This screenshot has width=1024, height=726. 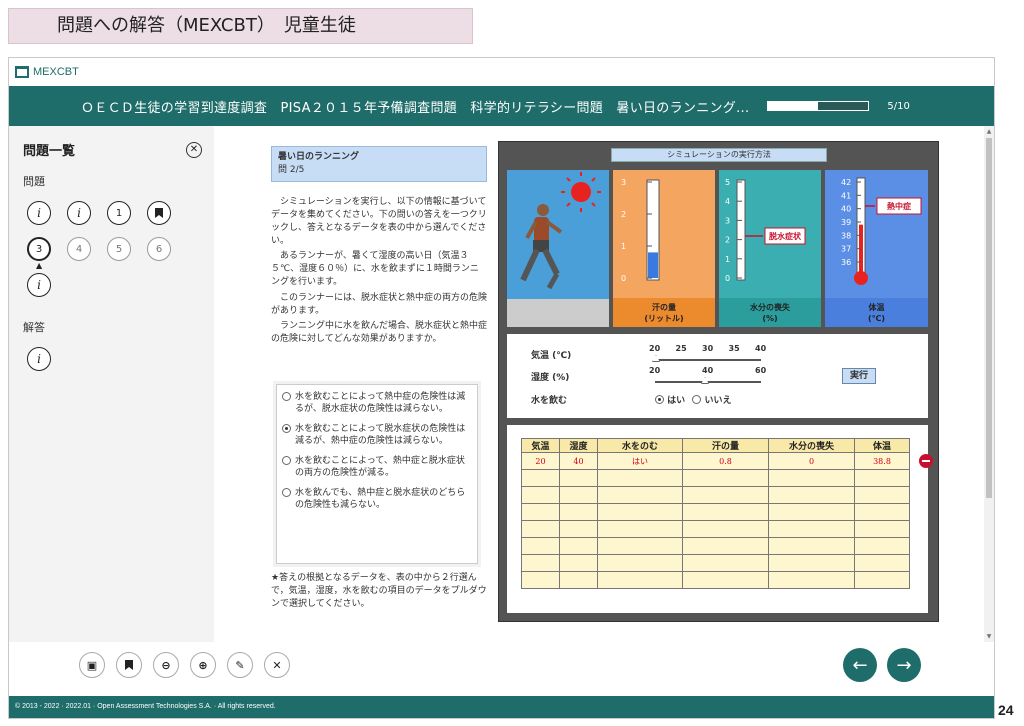 What do you see at coordinates (664, 312) in the screenshot?
I see `sweat-label: 汗の量 (リットル)` at bounding box center [664, 312].